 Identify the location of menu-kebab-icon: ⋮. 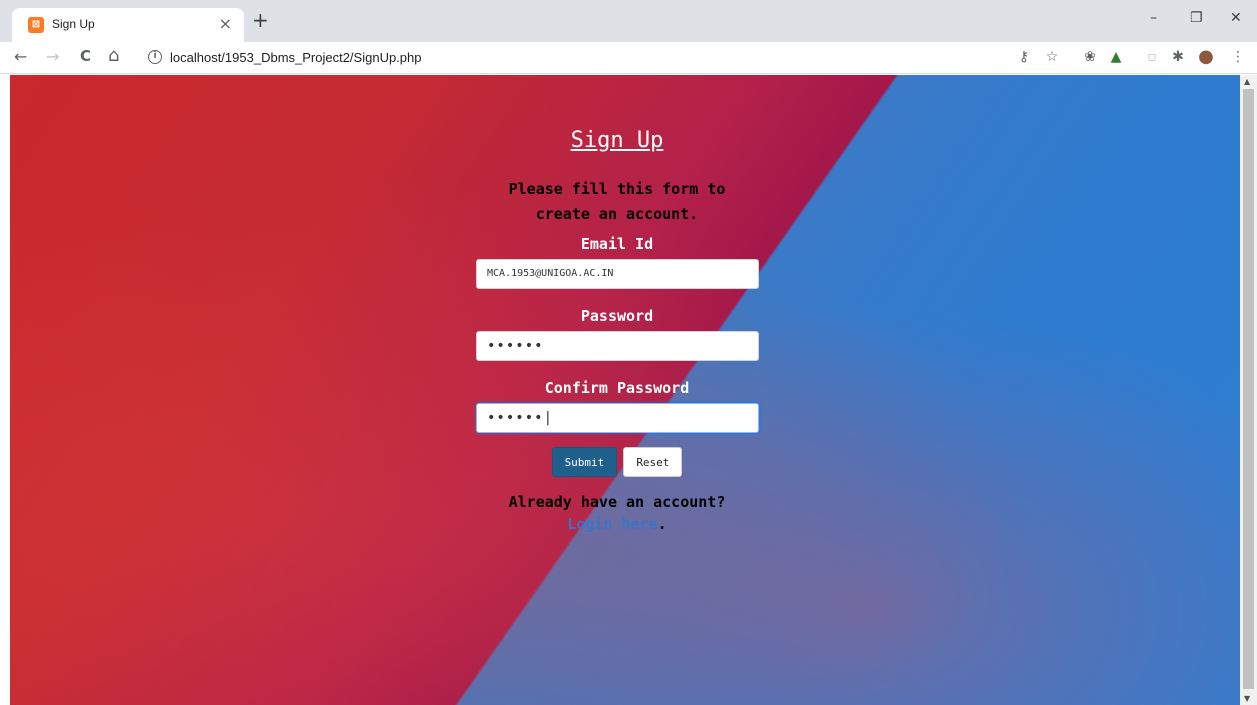
(1238, 57).